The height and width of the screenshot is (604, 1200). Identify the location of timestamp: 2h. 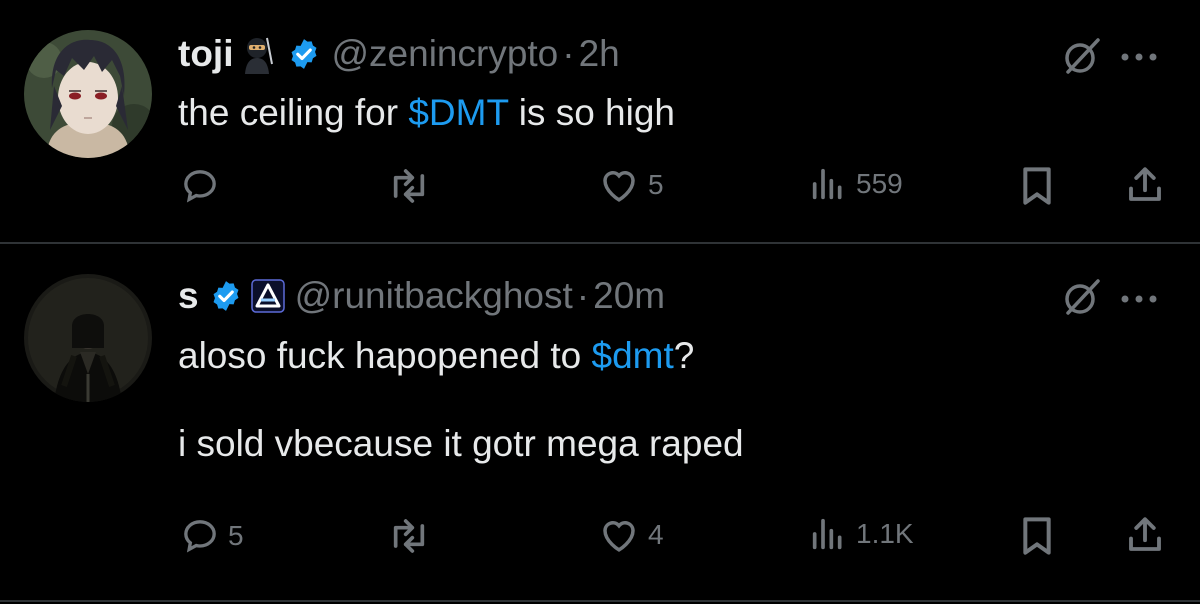
(599, 54).